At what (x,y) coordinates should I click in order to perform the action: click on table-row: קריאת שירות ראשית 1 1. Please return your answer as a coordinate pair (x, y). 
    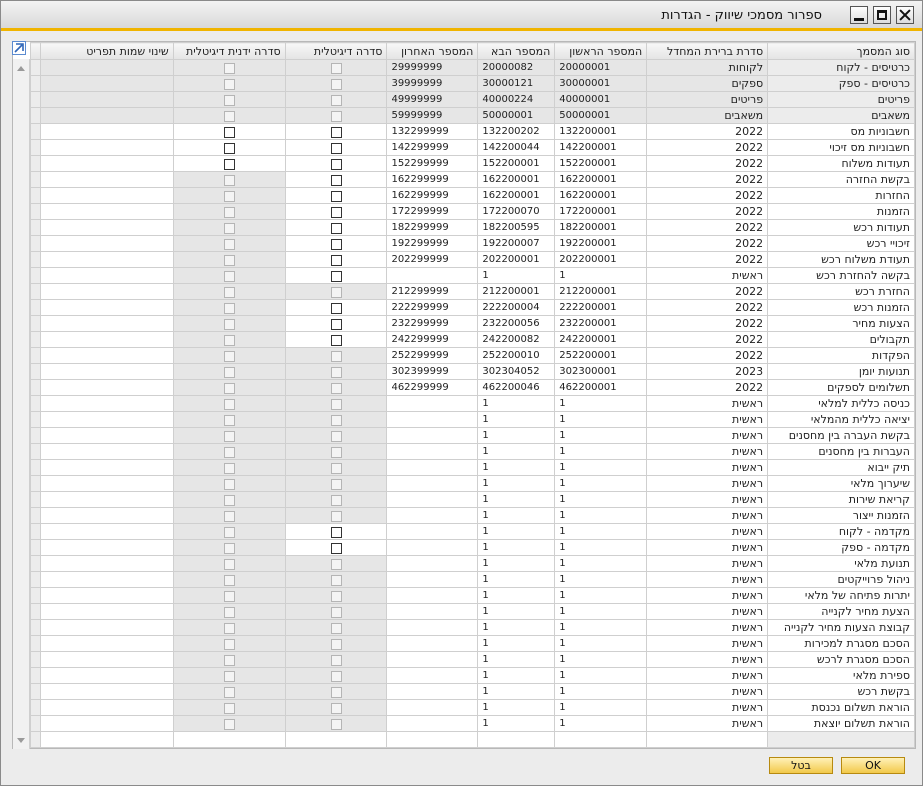
    Looking at the image, I should click on (472, 499).